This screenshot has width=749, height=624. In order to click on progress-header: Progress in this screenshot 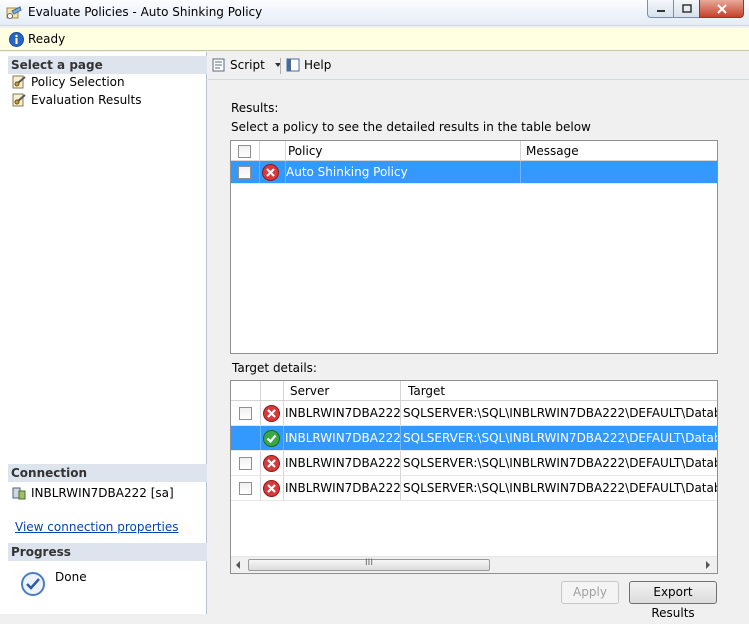, I will do `click(107, 552)`.